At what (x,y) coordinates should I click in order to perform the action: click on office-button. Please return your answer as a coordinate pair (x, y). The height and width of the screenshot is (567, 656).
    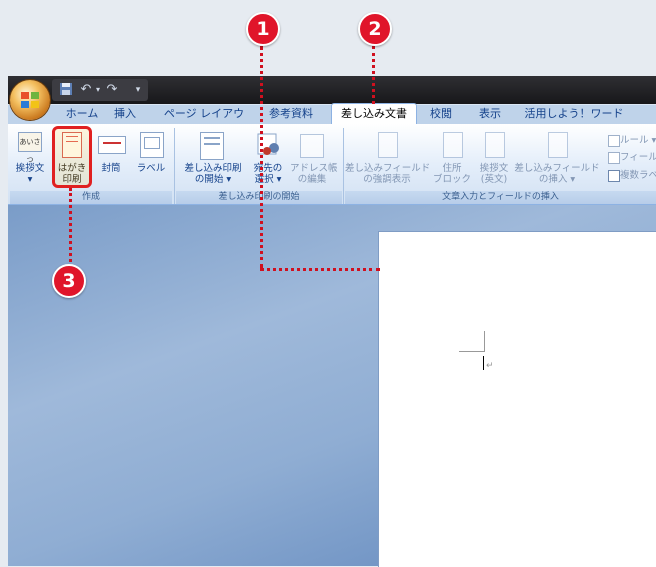
    Looking at the image, I should click on (30, 100).